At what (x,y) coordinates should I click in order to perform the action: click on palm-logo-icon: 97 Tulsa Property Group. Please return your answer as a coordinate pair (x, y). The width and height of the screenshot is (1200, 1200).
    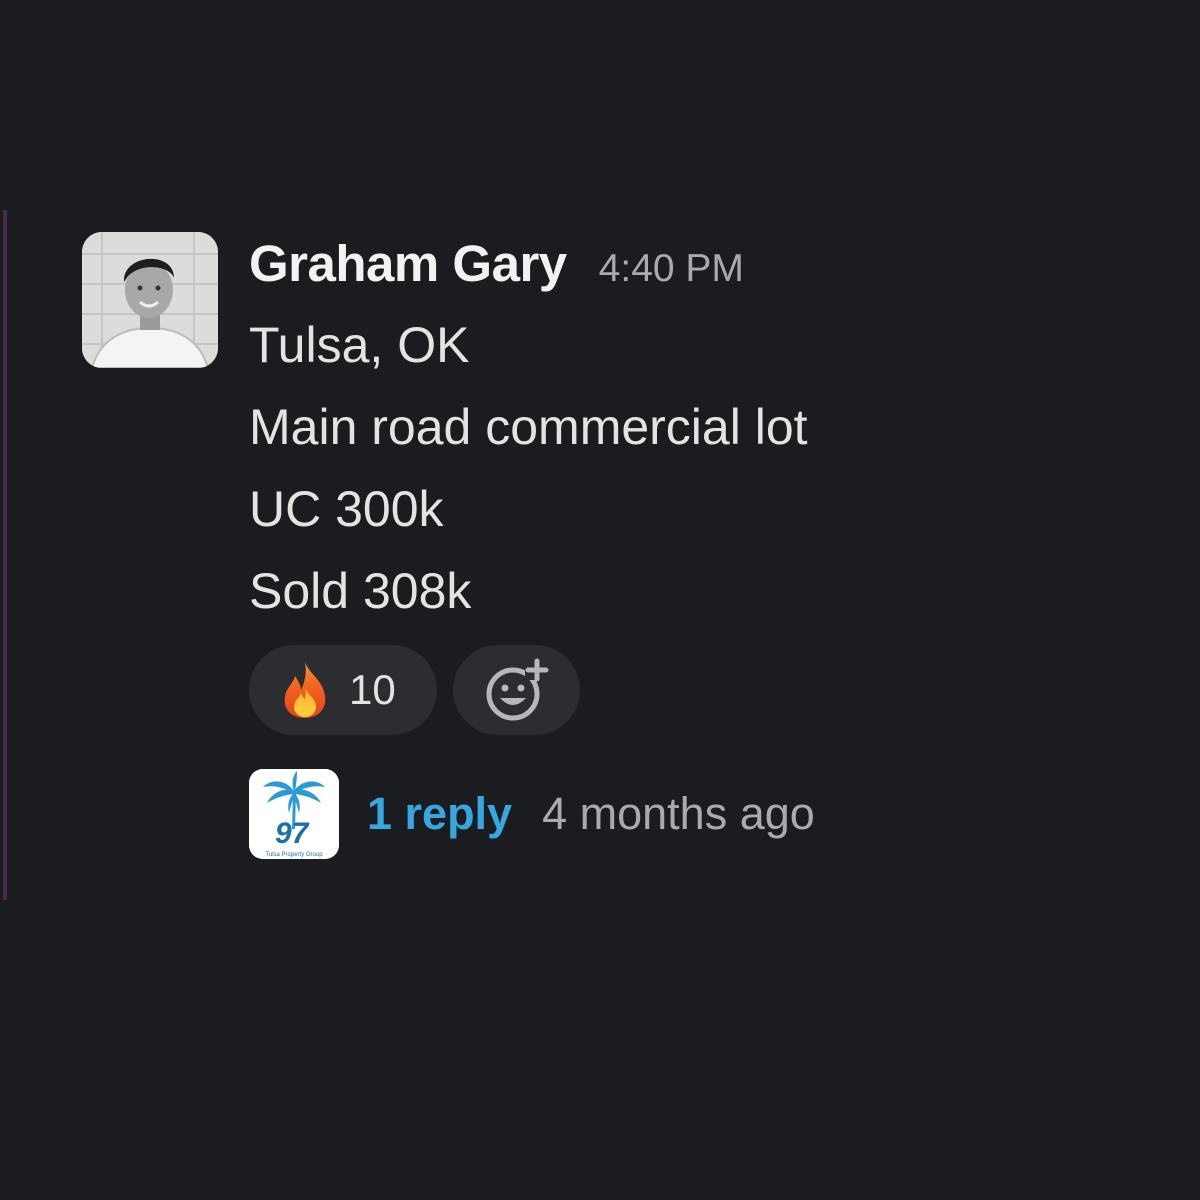
    Looking at the image, I should click on (294, 814).